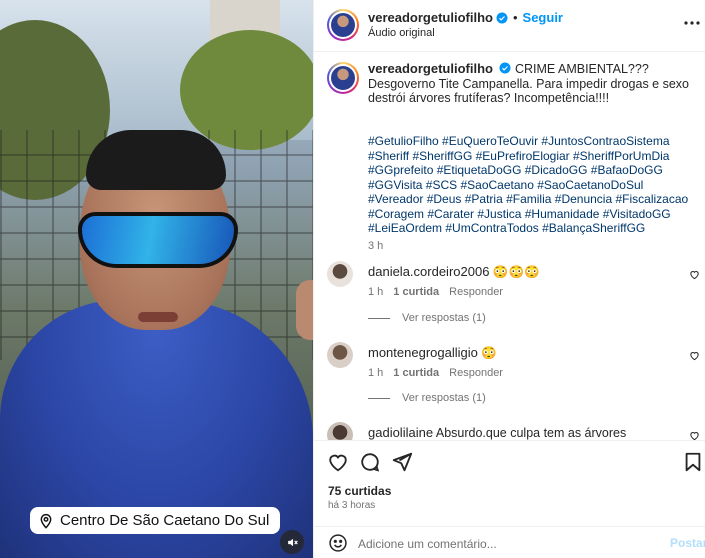 The width and height of the screenshot is (705, 558). Describe the element at coordinates (693, 462) in the screenshot. I see `save-bookmark-icon` at that location.